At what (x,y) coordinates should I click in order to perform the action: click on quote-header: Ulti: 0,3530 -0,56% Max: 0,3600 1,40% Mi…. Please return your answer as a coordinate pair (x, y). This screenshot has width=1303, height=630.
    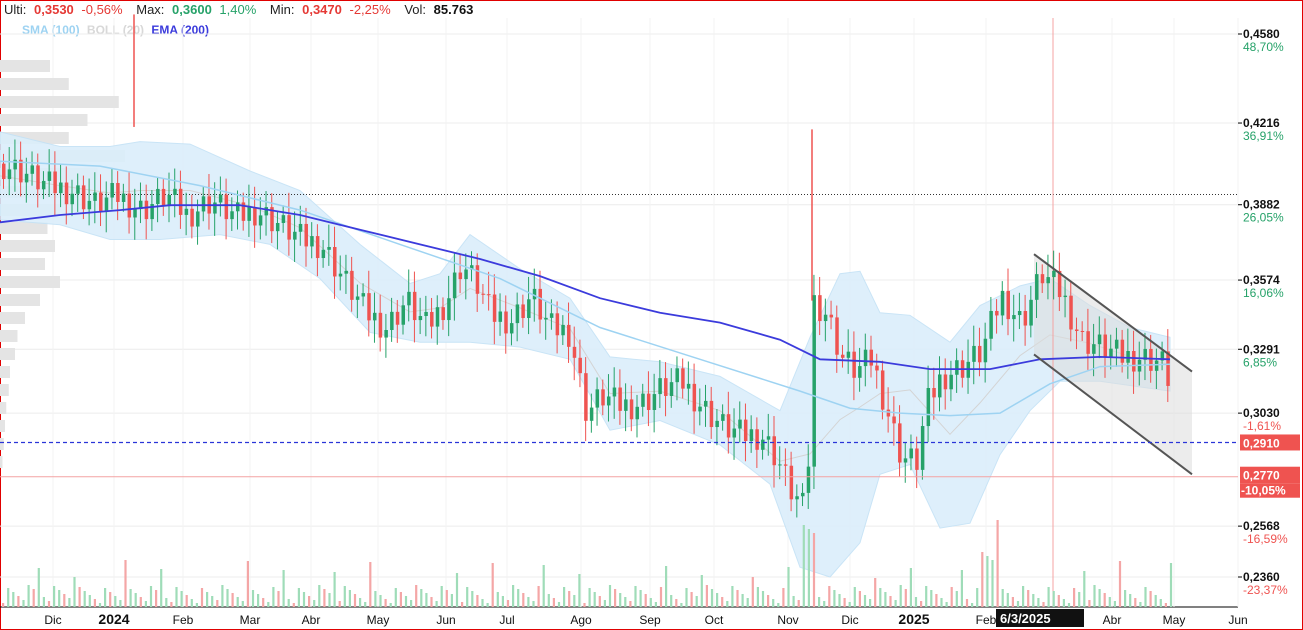
    Looking at the image, I should click on (240, 10).